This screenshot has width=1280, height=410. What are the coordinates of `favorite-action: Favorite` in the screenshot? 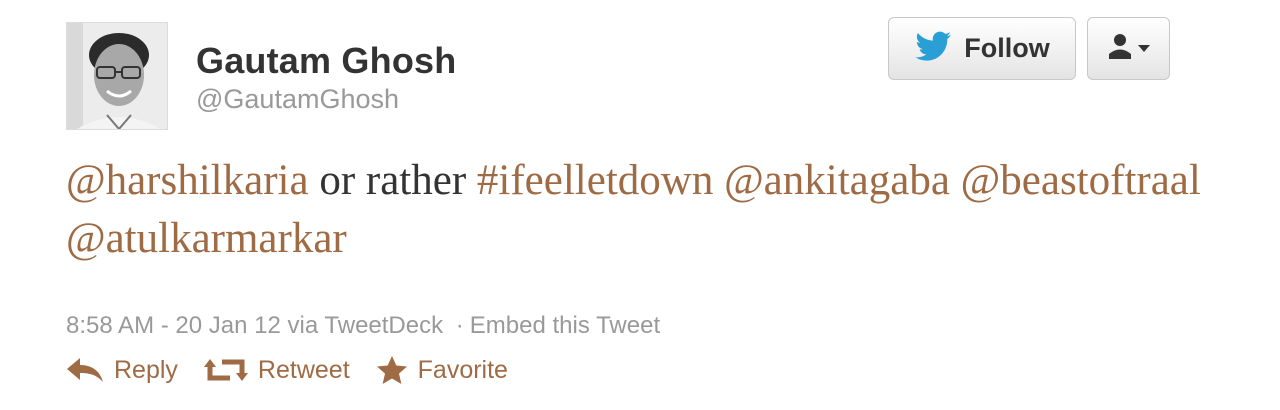 It's located at (442, 370).